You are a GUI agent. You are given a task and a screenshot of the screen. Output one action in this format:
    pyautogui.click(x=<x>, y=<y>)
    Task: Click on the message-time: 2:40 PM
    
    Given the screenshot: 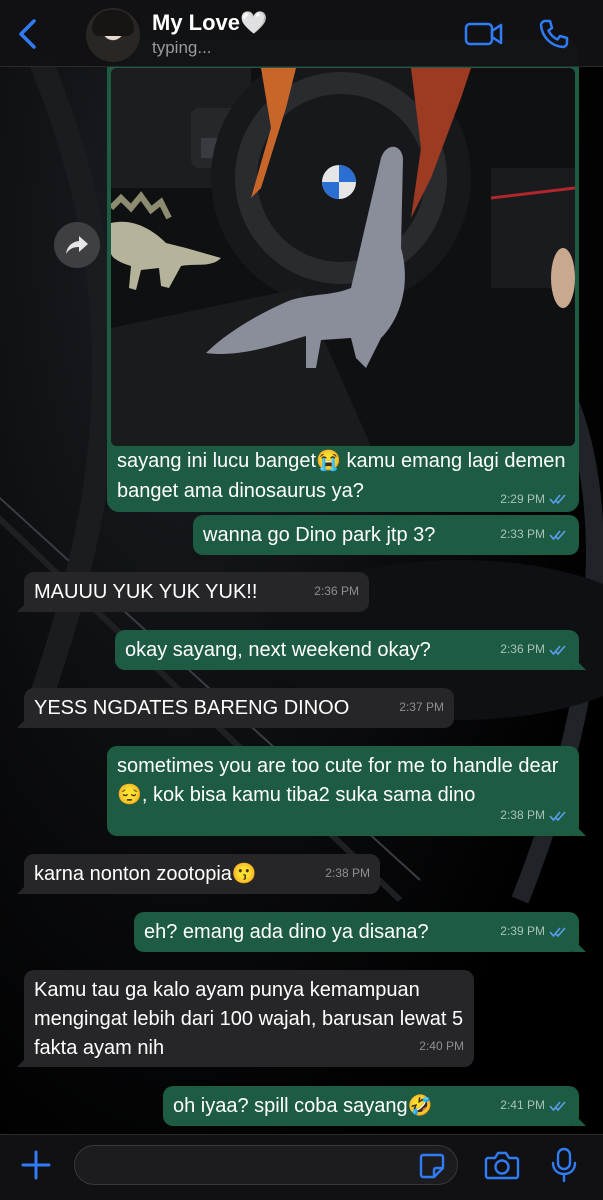 What is the action you would take?
    pyautogui.click(x=441, y=1046)
    